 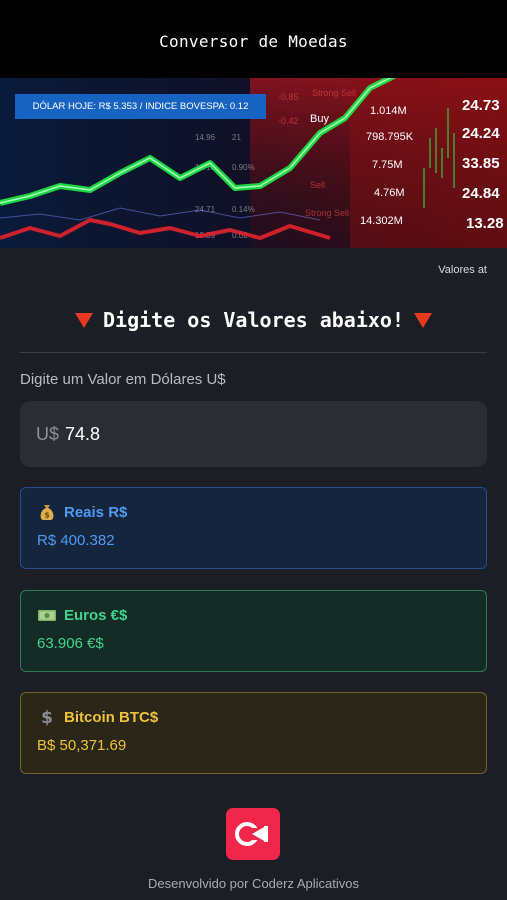 I want to click on currency-prefix: U$, so click(x=48, y=433).